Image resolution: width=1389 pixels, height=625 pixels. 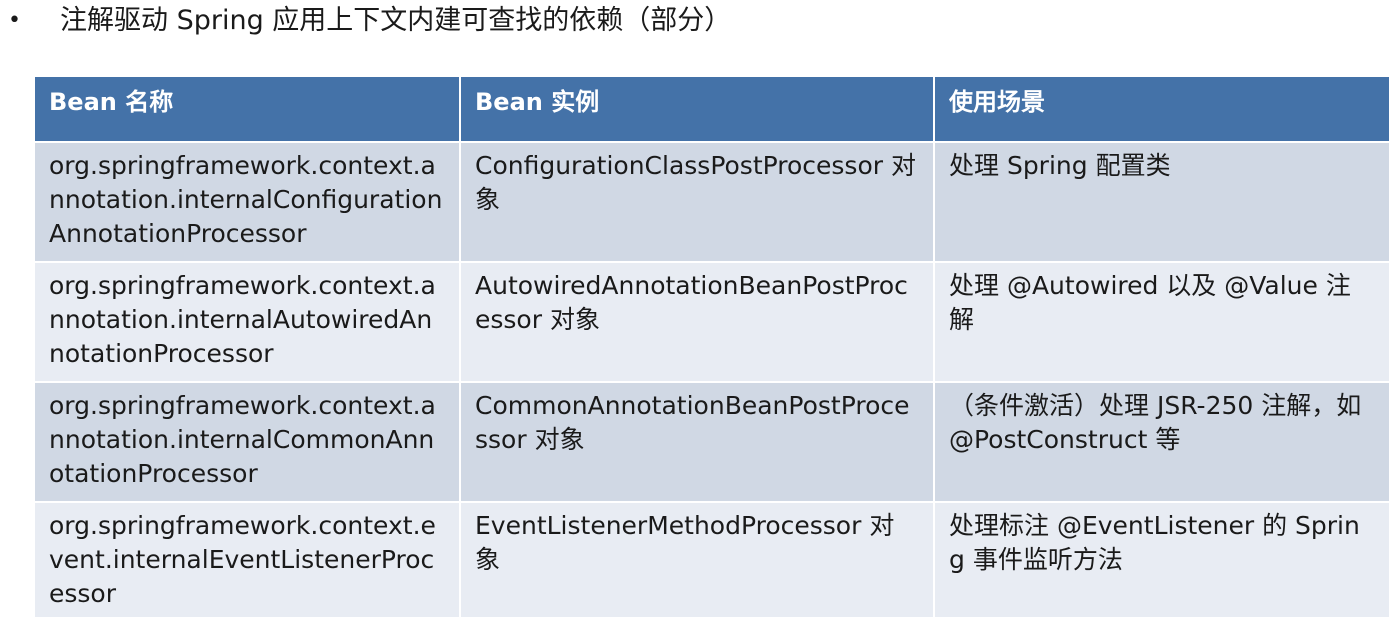 I want to click on cell-bean-instance: CommonAnnotationBeanPostProcessor 对象, so click(x=697, y=442).